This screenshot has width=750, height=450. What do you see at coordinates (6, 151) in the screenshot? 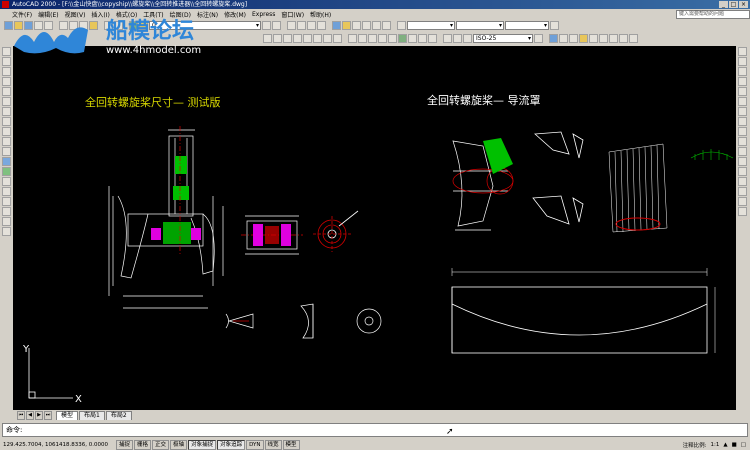
I see `ellipse-arc-icon` at bounding box center [6, 151].